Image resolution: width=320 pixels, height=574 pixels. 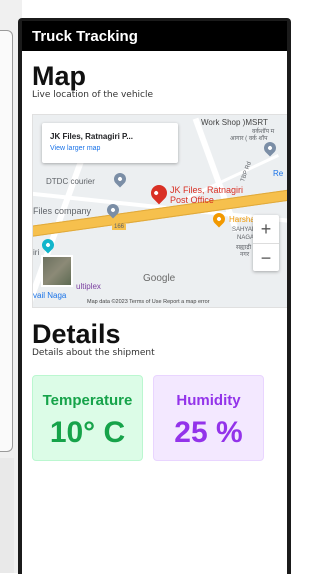 What do you see at coordinates (208, 400) in the screenshot?
I see `humidity-label: Humidity` at bounding box center [208, 400].